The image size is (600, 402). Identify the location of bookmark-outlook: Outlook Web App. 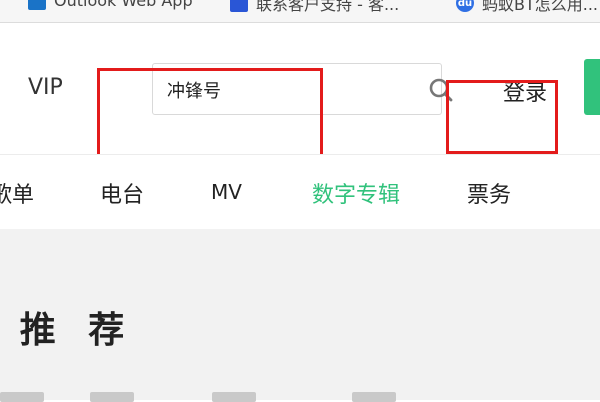
(110, 5).